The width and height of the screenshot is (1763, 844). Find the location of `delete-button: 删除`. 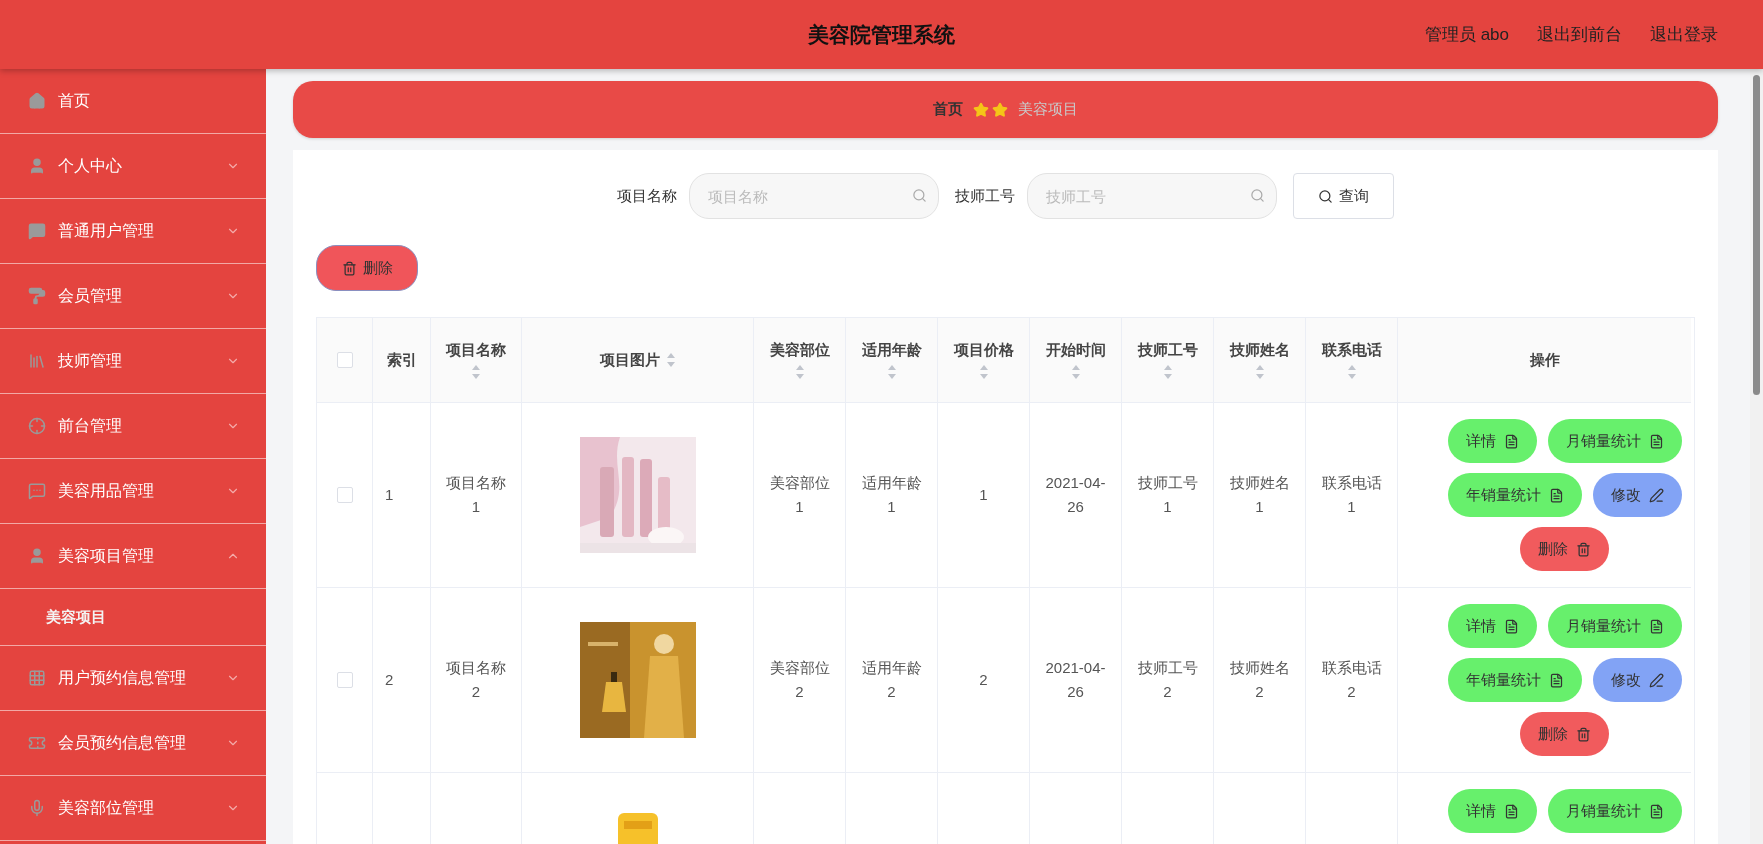

delete-button: 删除 is located at coordinates (367, 268).